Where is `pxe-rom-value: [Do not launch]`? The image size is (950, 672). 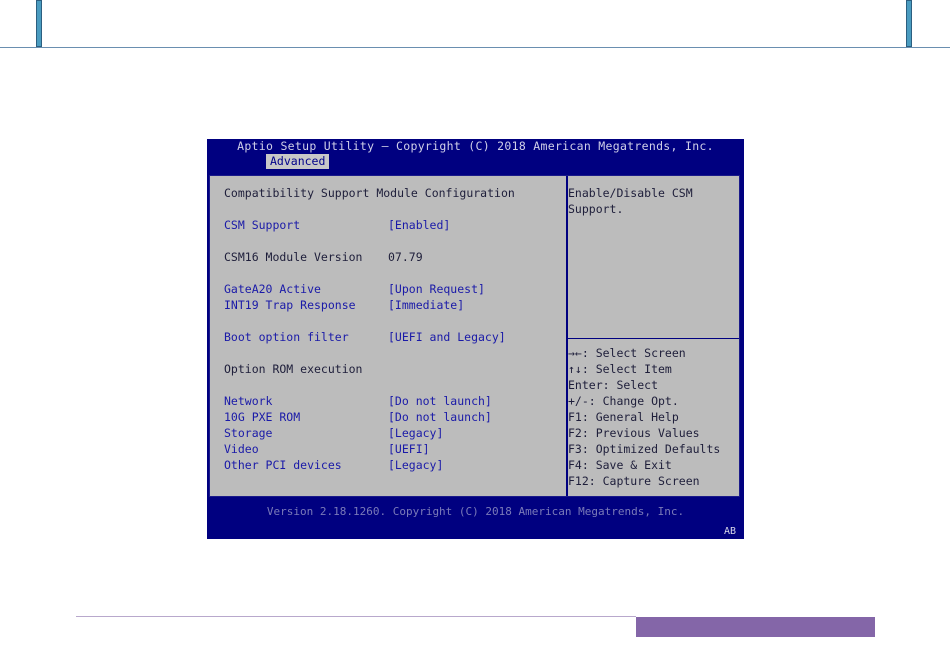
pxe-rom-value: [Do not launch] is located at coordinates (440, 417).